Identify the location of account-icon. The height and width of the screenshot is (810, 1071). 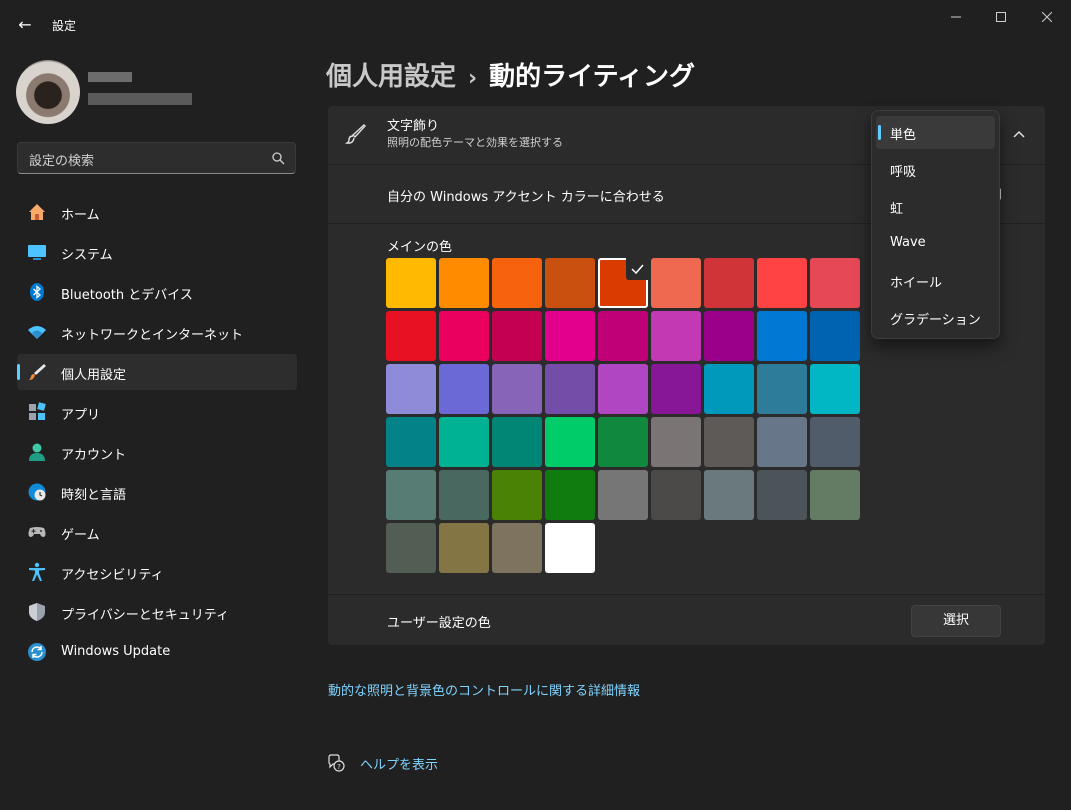
(37, 452).